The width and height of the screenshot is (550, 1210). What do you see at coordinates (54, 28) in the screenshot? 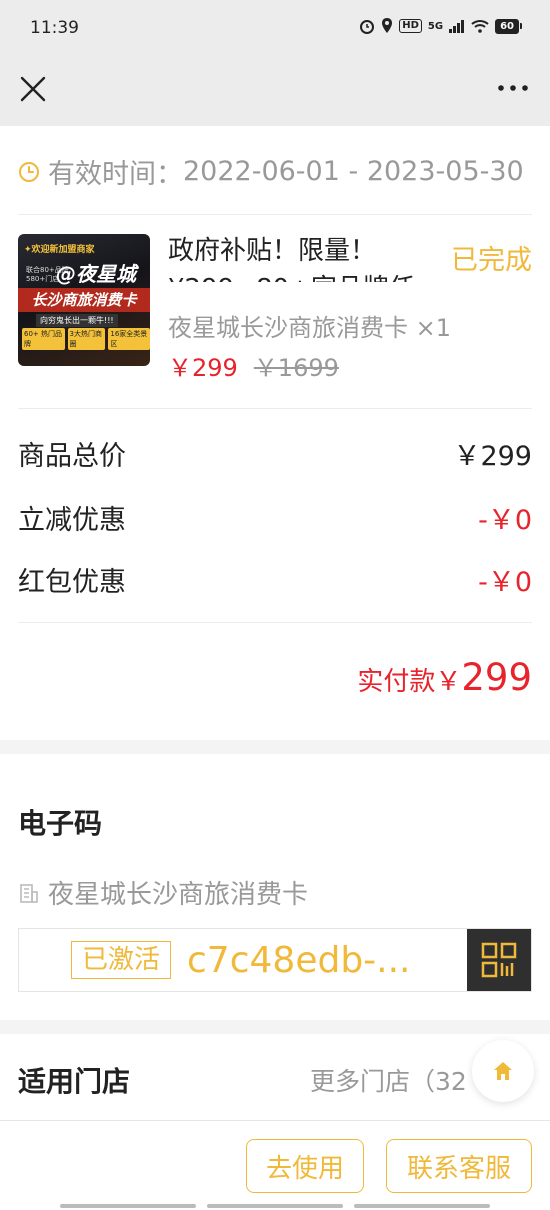
I see `status-time: 11:39` at bounding box center [54, 28].